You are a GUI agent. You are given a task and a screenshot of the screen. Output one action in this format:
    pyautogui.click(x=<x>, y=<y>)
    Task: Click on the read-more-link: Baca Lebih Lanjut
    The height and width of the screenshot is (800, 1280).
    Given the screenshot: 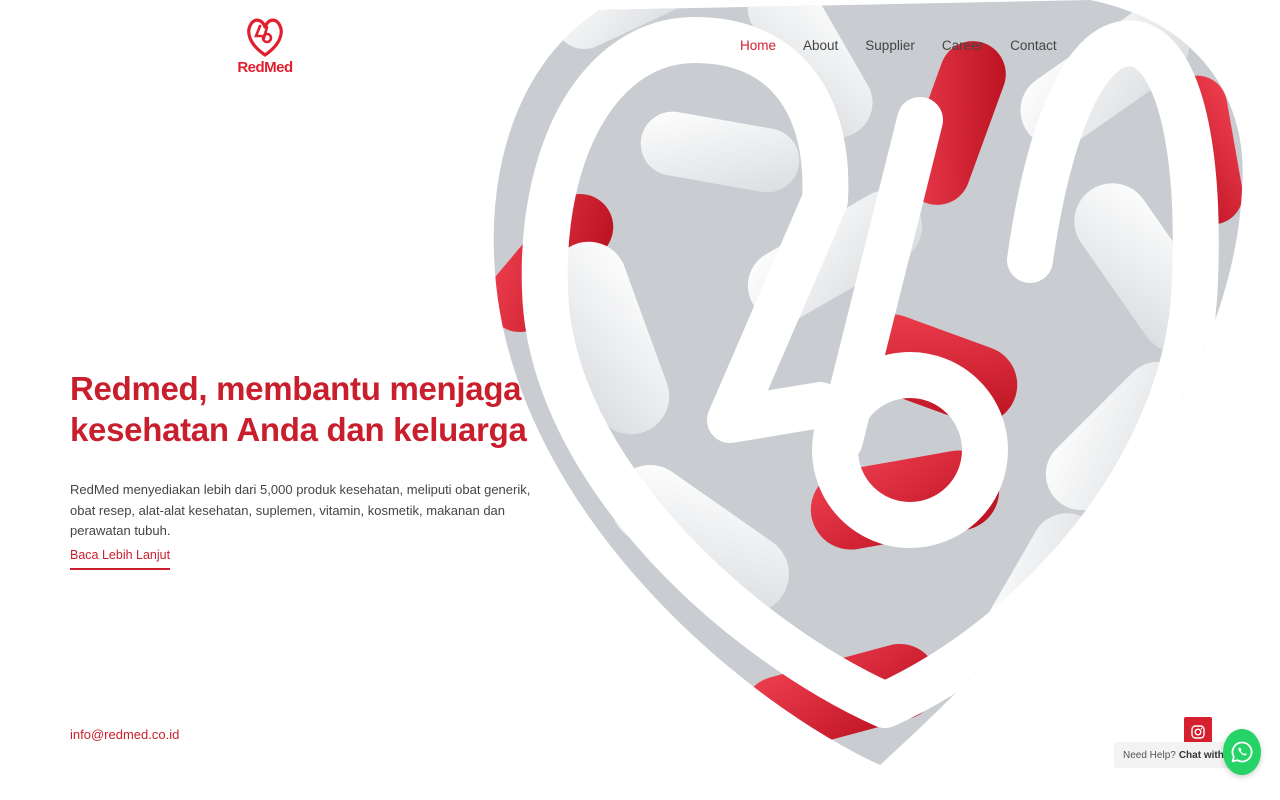 What is the action you would take?
    pyautogui.click(x=120, y=559)
    